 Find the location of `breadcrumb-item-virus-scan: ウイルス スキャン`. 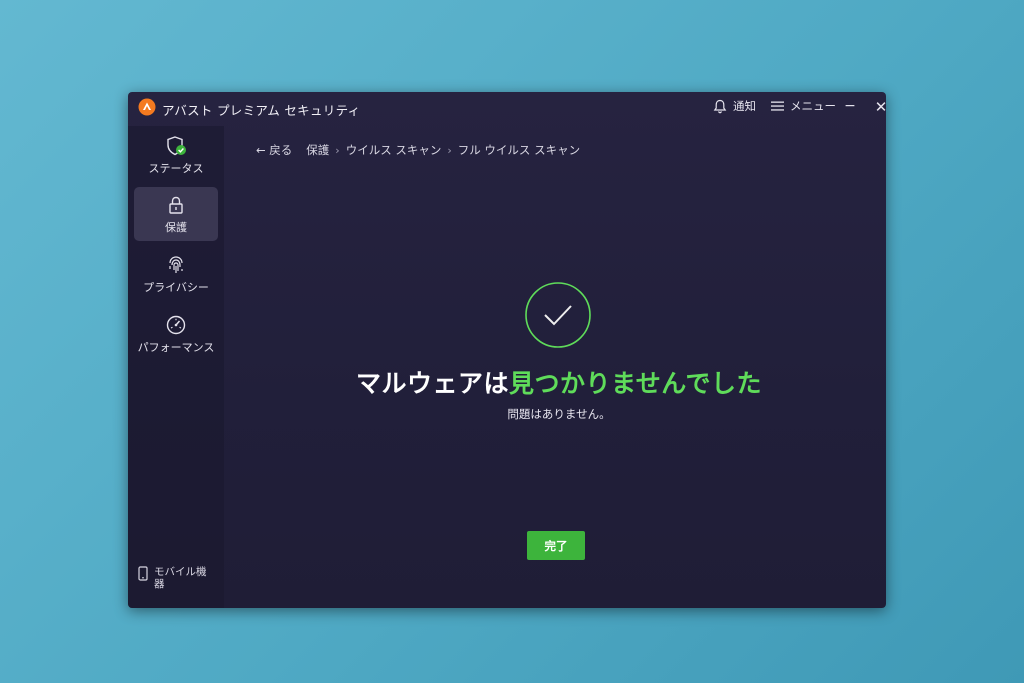

breadcrumb-item-virus-scan: ウイルス スキャン is located at coordinates (394, 150).